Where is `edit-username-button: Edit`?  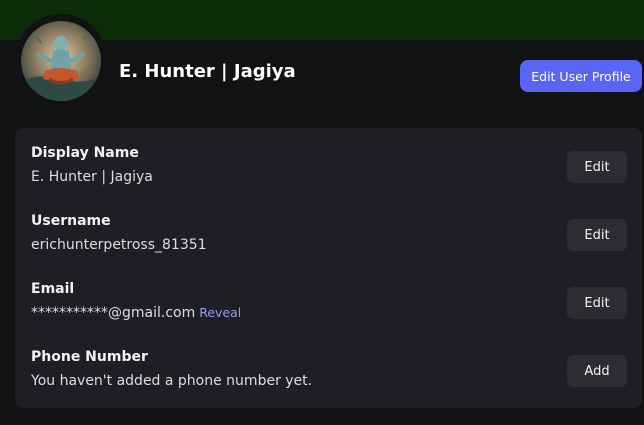
edit-username-button: Edit is located at coordinates (597, 235).